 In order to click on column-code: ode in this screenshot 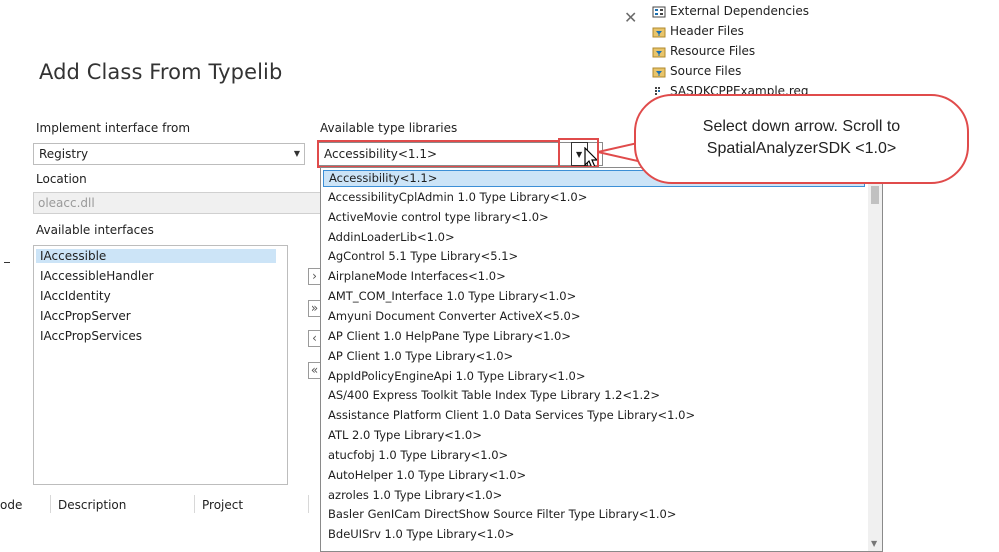, I will do `click(11, 505)`.